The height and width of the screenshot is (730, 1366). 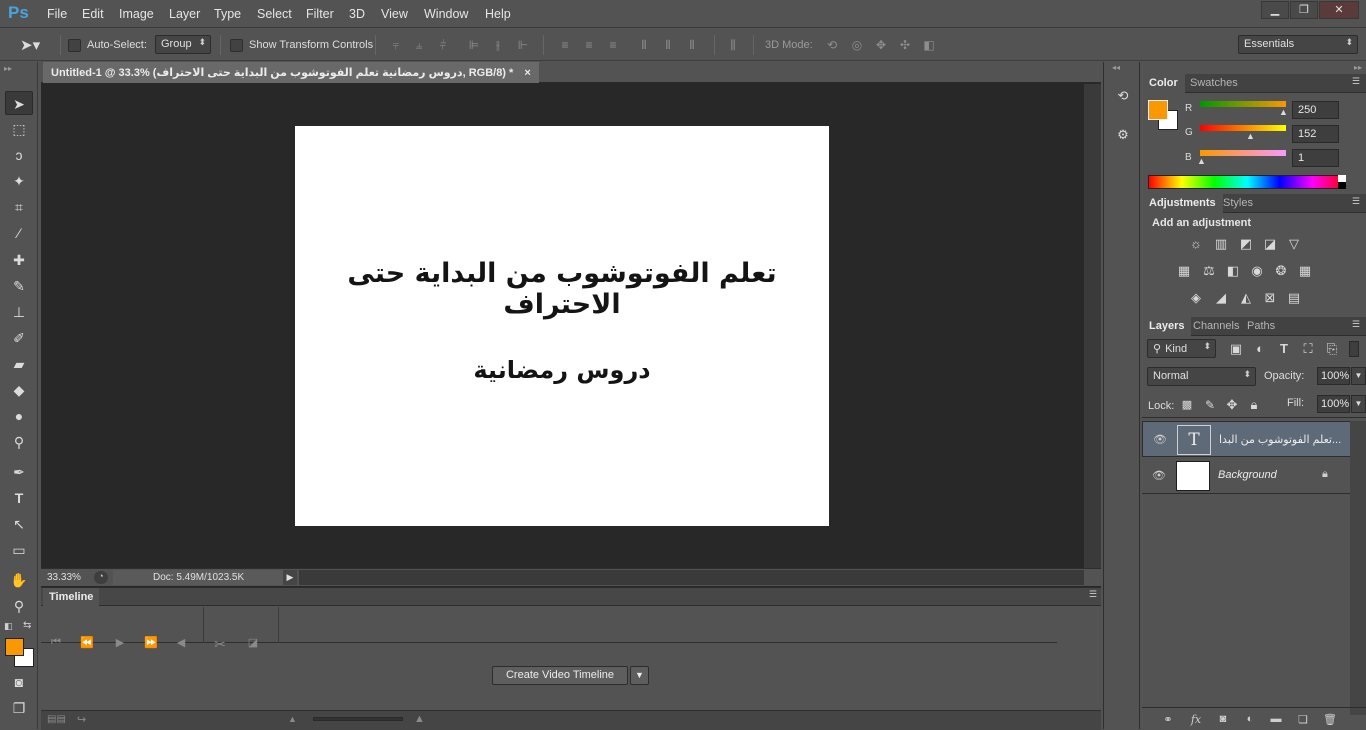 What do you see at coordinates (19, 364) in the screenshot?
I see `eraser-tool-icon: ▰` at bounding box center [19, 364].